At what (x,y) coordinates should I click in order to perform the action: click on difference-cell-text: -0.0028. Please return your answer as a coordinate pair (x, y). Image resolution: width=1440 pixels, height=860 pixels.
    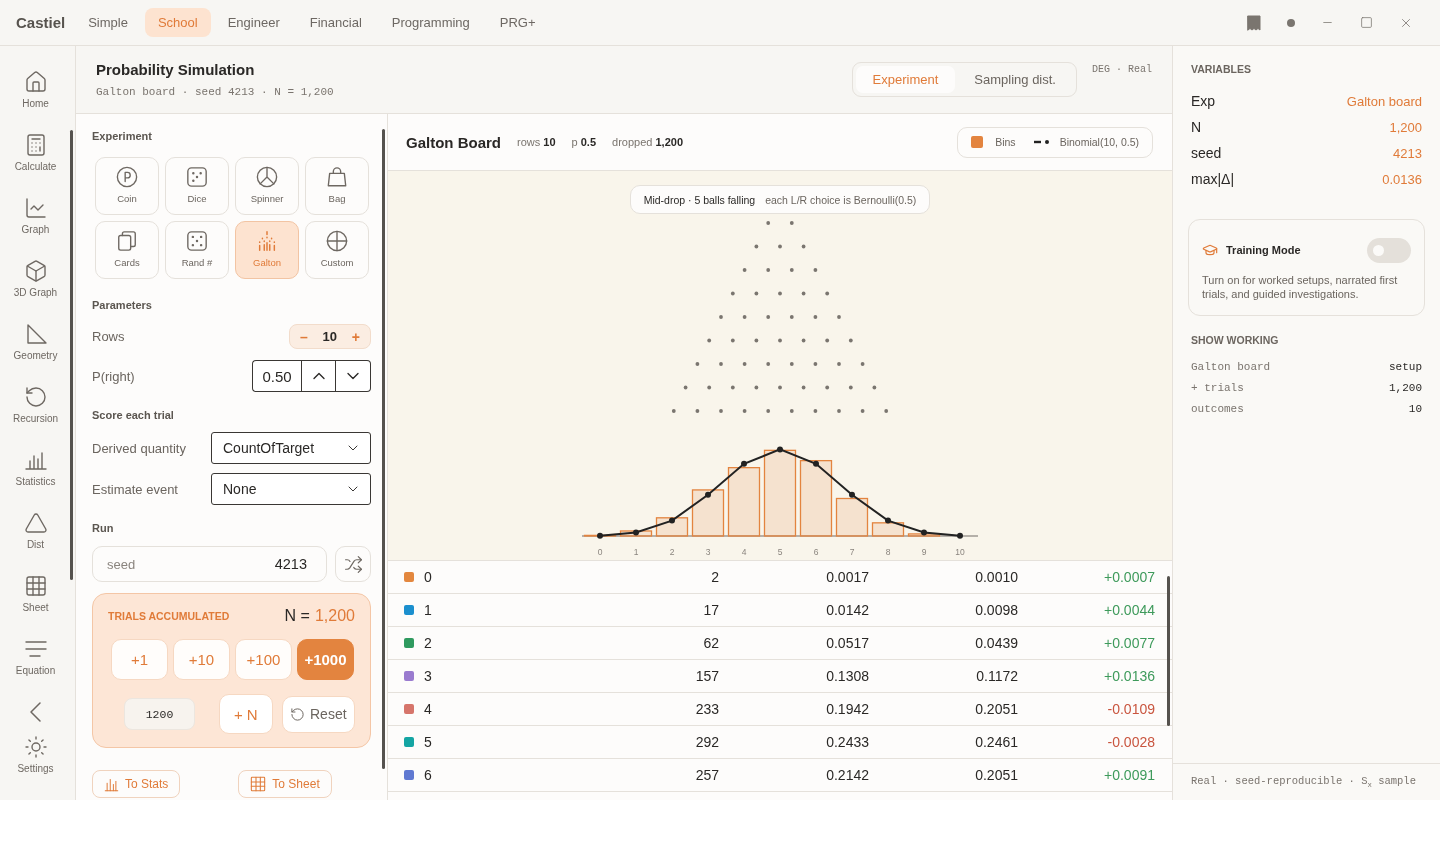
    Looking at the image, I should click on (1130, 742).